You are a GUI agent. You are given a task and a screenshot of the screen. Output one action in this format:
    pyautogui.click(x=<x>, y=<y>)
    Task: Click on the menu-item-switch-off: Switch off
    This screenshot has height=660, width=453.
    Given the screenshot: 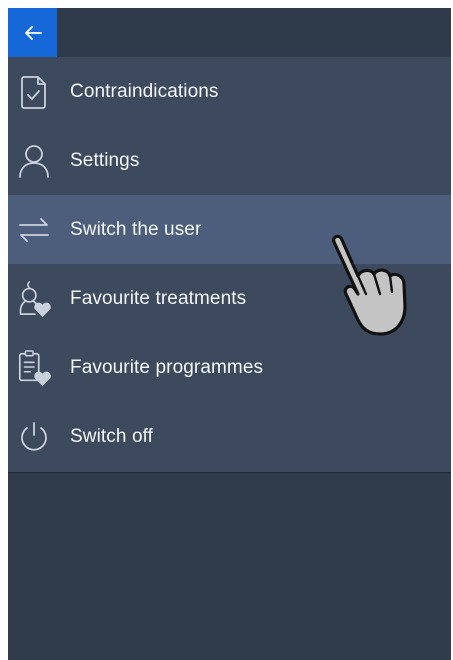 What is the action you would take?
    pyautogui.click(x=229, y=436)
    